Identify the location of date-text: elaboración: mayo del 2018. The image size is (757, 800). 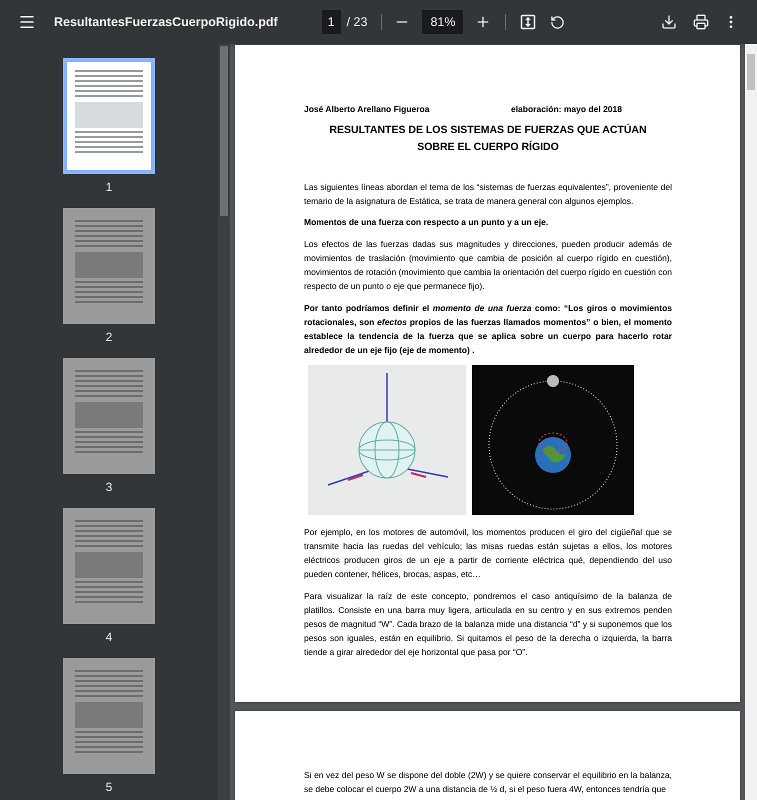
(566, 109).